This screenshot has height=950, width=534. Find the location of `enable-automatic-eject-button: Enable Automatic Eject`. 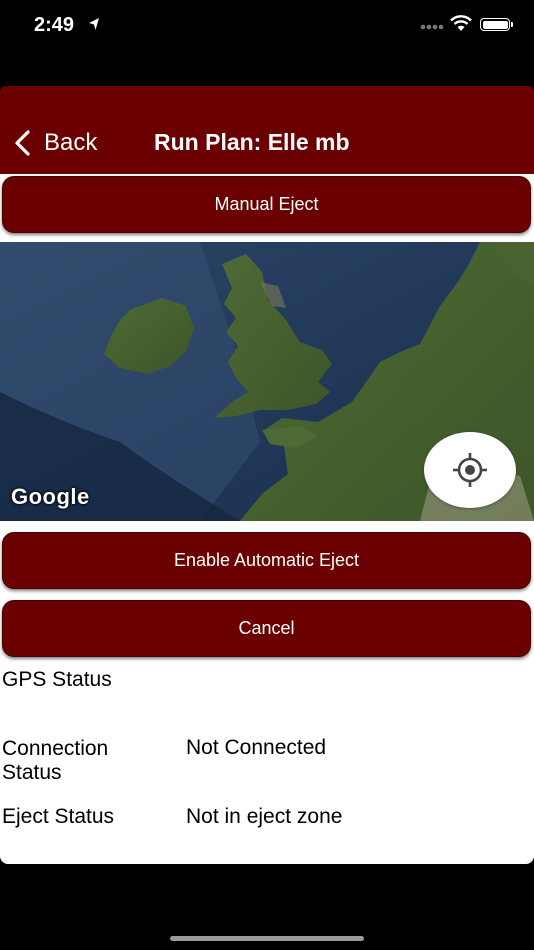

enable-automatic-eject-button: Enable Automatic Eject is located at coordinates (266, 560).